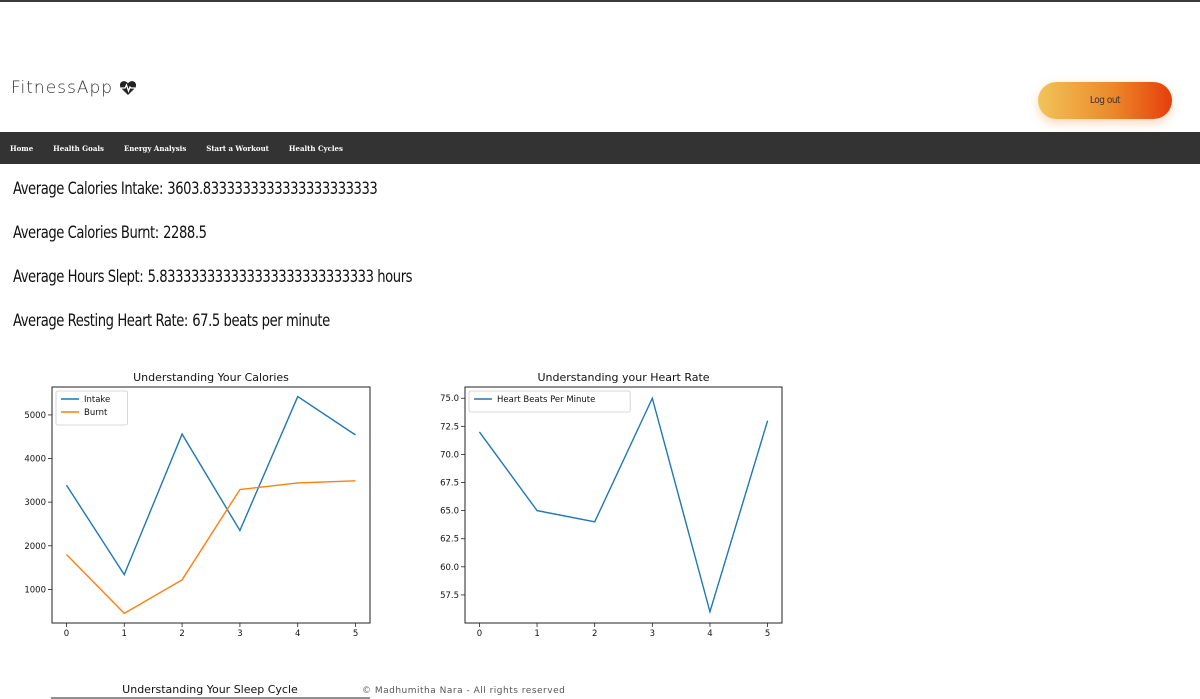  I want to click on sleep-chart: Understanding Your Sleep Cycle, so click(210, 691).